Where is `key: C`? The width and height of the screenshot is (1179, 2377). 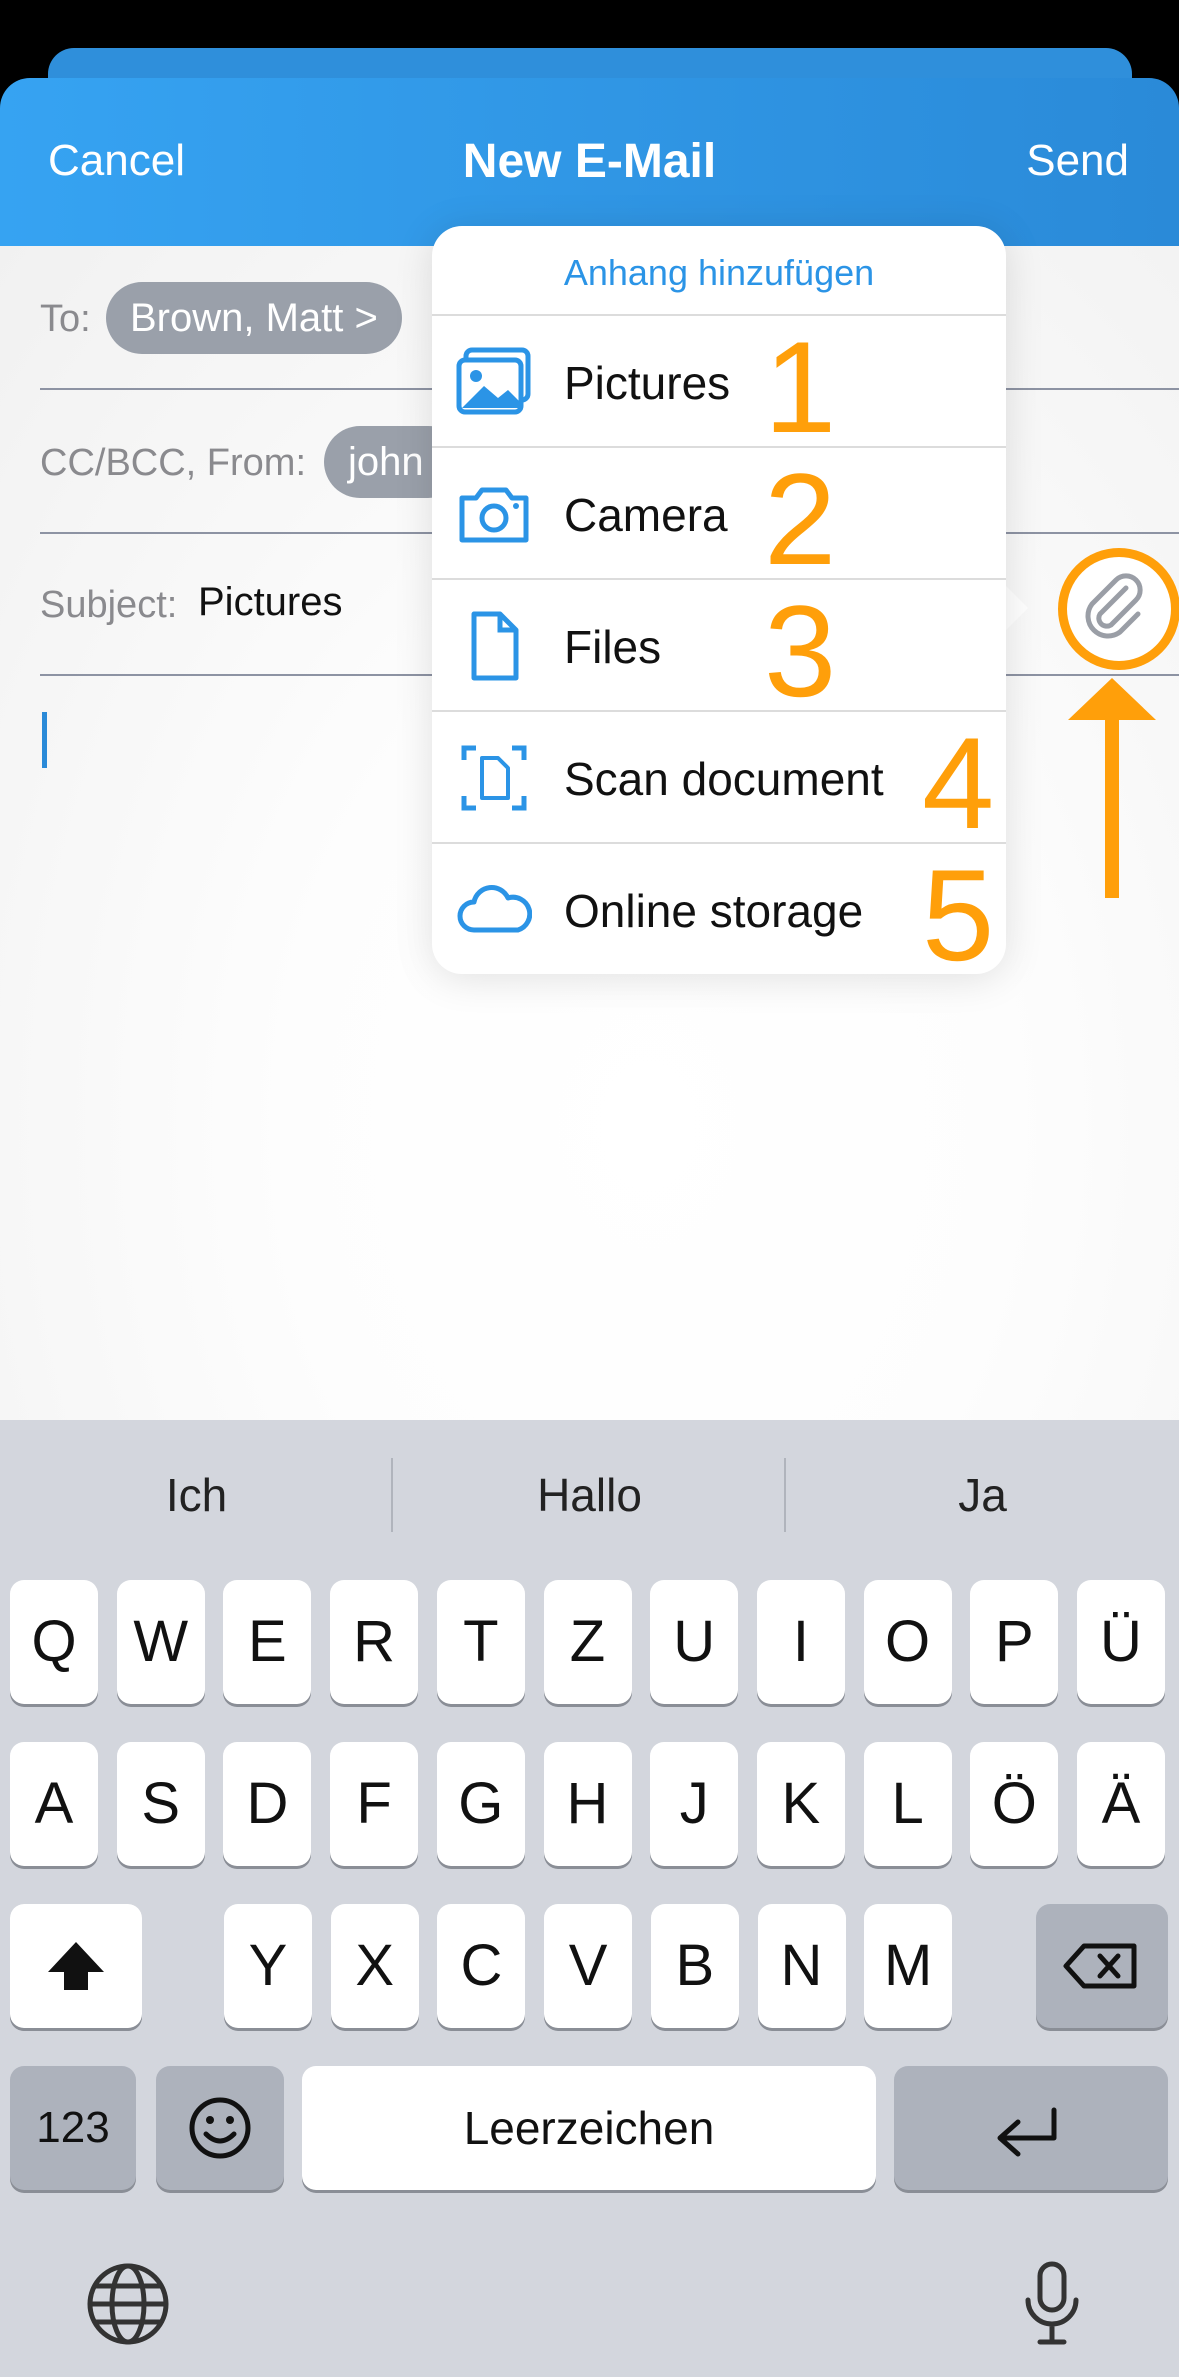 key: C is located at coordinates (481, 1966).